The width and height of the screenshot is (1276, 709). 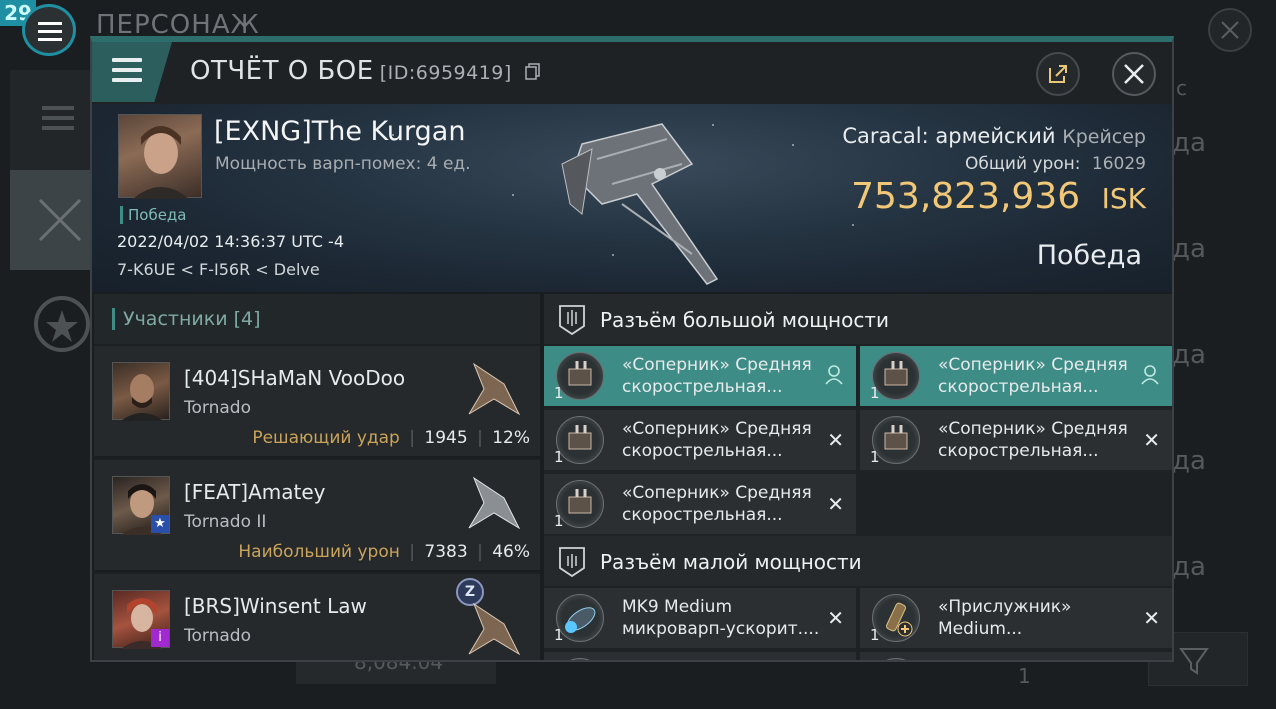 What do you see at coordinates (339, 131) in the screenshot?
I see `victim-name: [EXNG]The Kurgan` at bounding box center [339, 131].